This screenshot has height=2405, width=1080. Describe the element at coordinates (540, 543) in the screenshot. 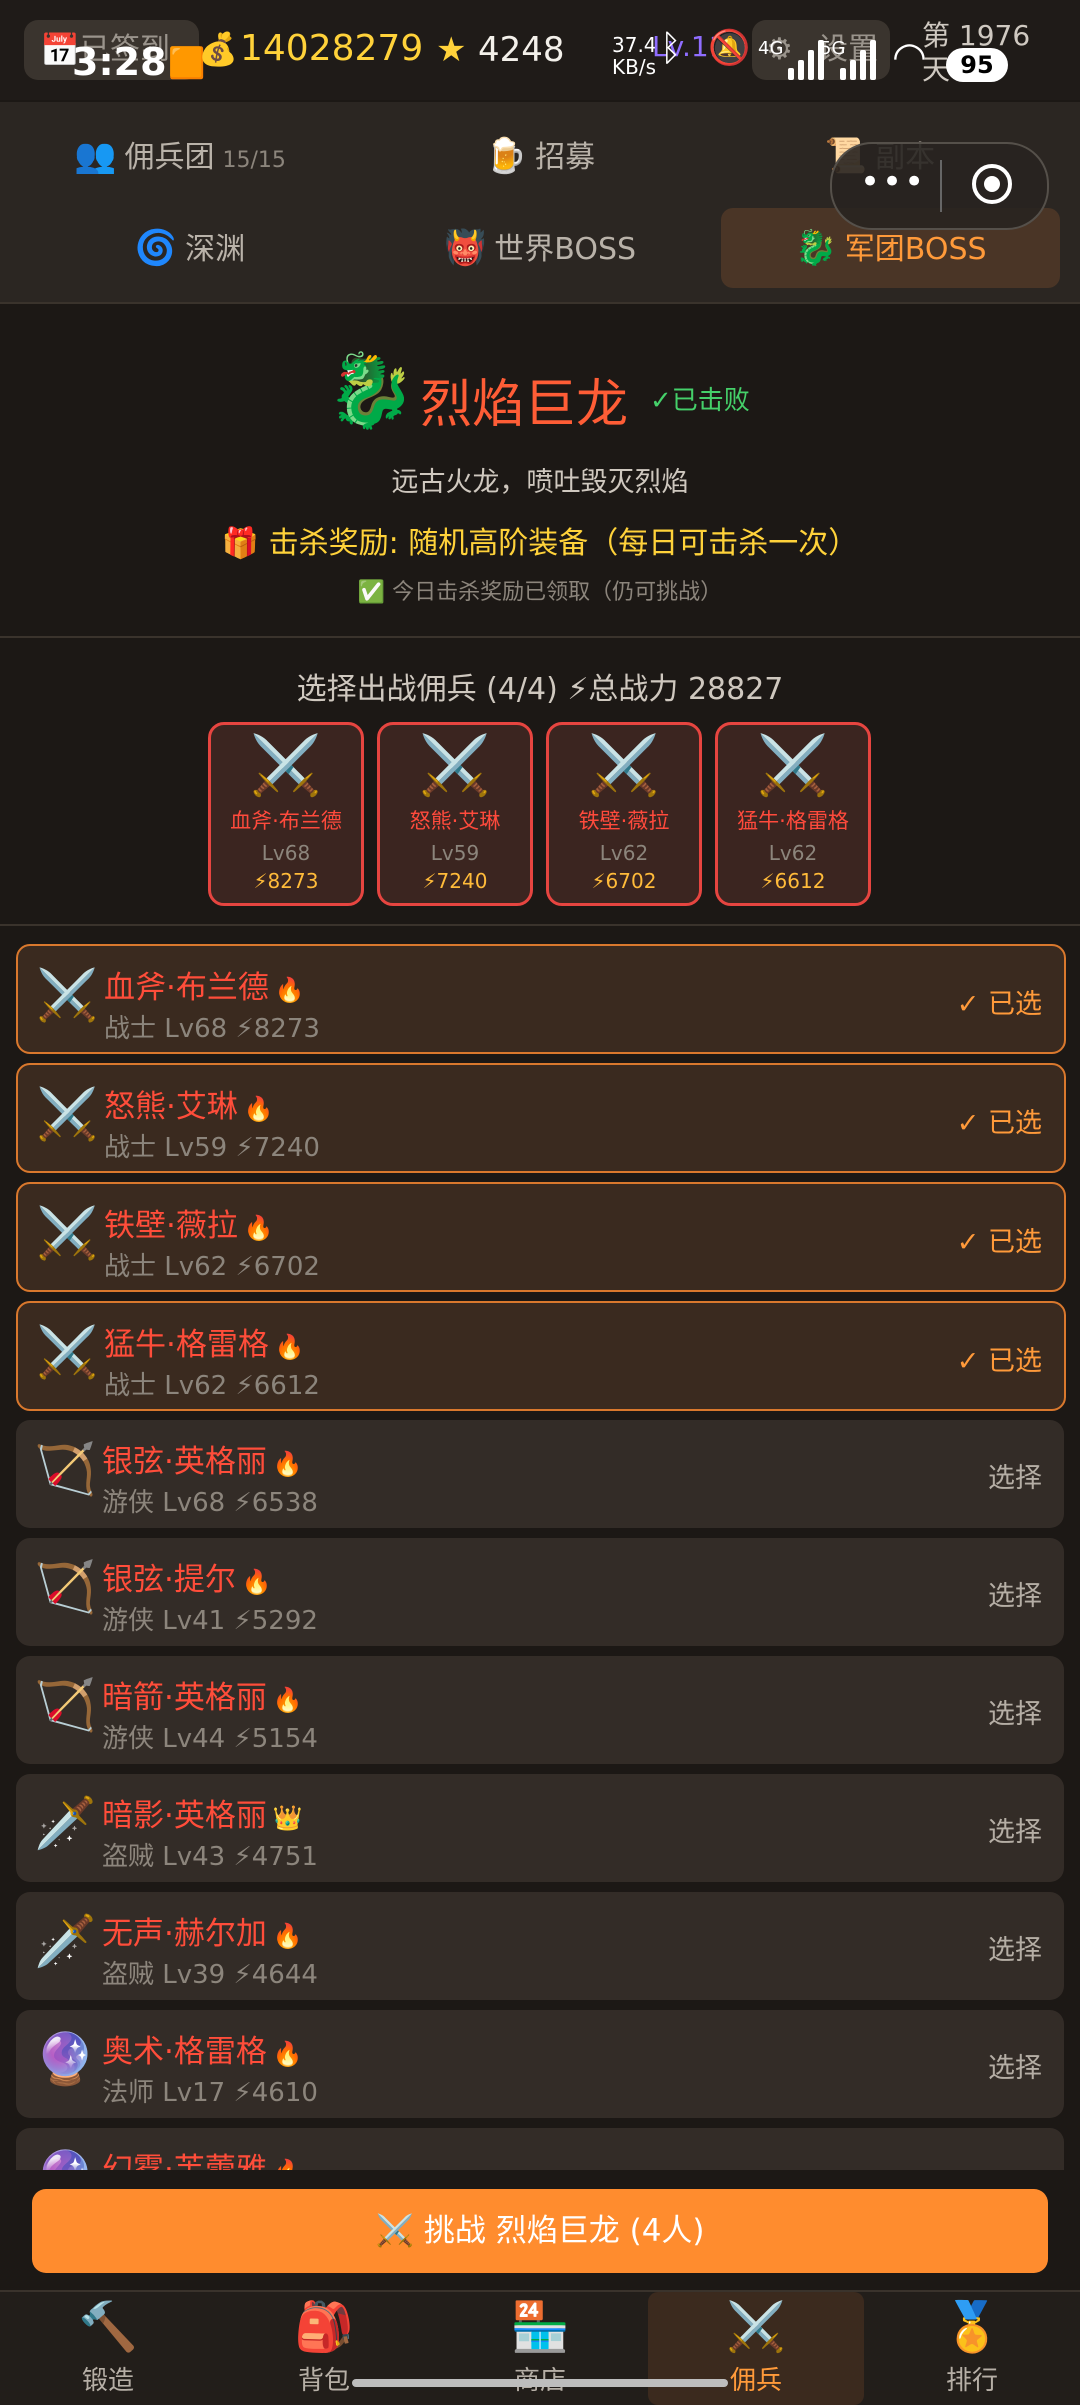

I see `kill-reward: 🎁 击杀奖励: 随机高阶装备（每日可击杀一次）` at that location.